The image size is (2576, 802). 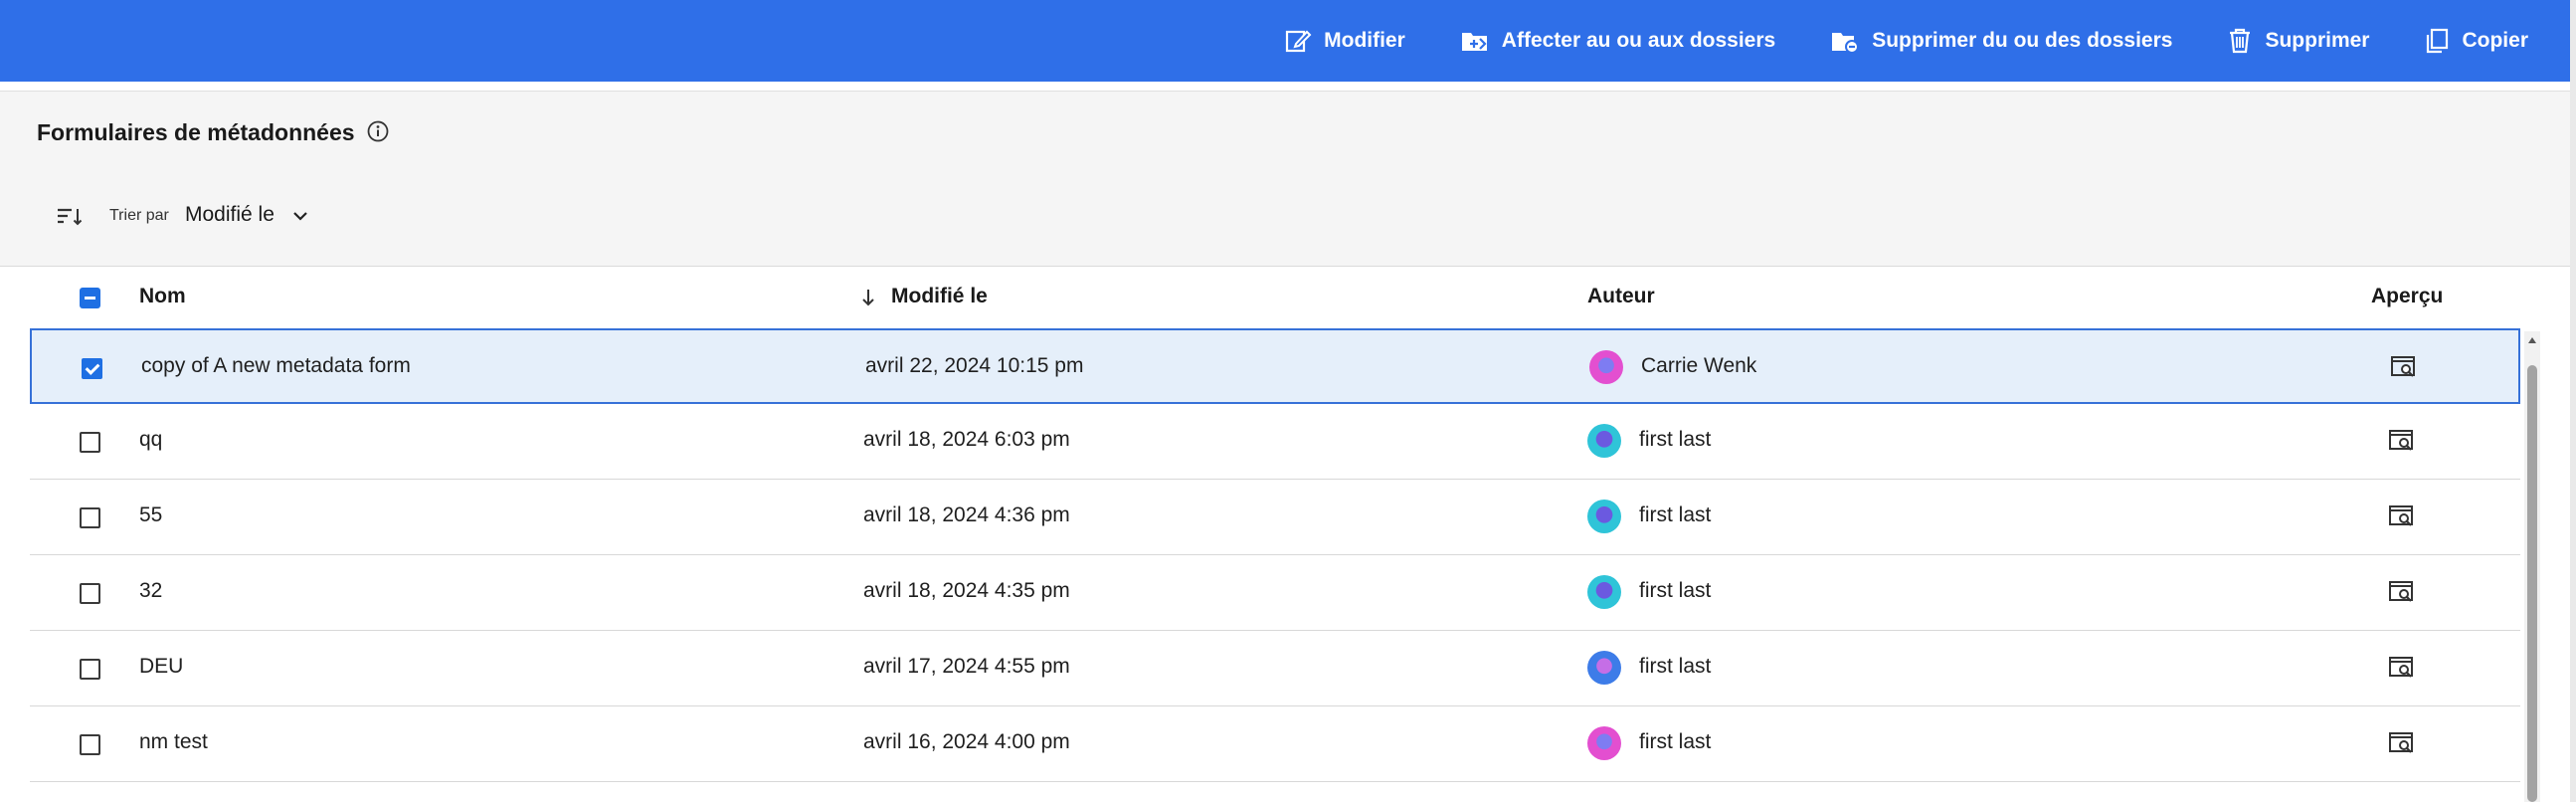 I want to click on modified-date: avril 18, 2024 4:36 pm, so click(x=966, y=514).